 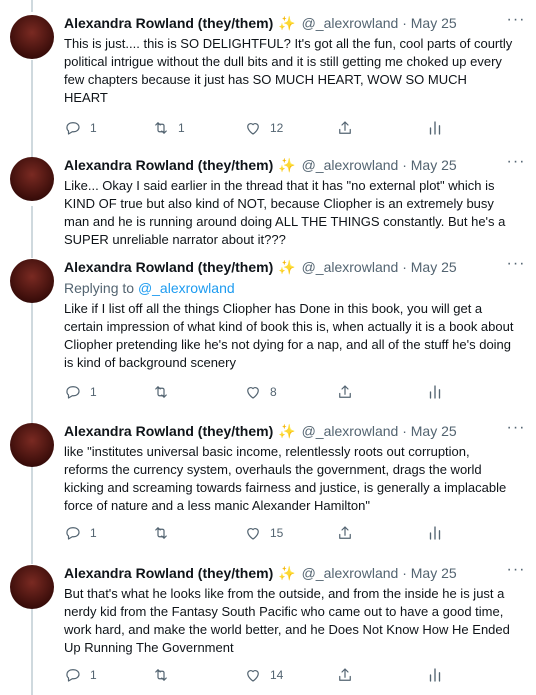 What do you see at coordinates (277, 128) in the screenshot?
I see `like-count: 12` at bounding box center [277, 128].